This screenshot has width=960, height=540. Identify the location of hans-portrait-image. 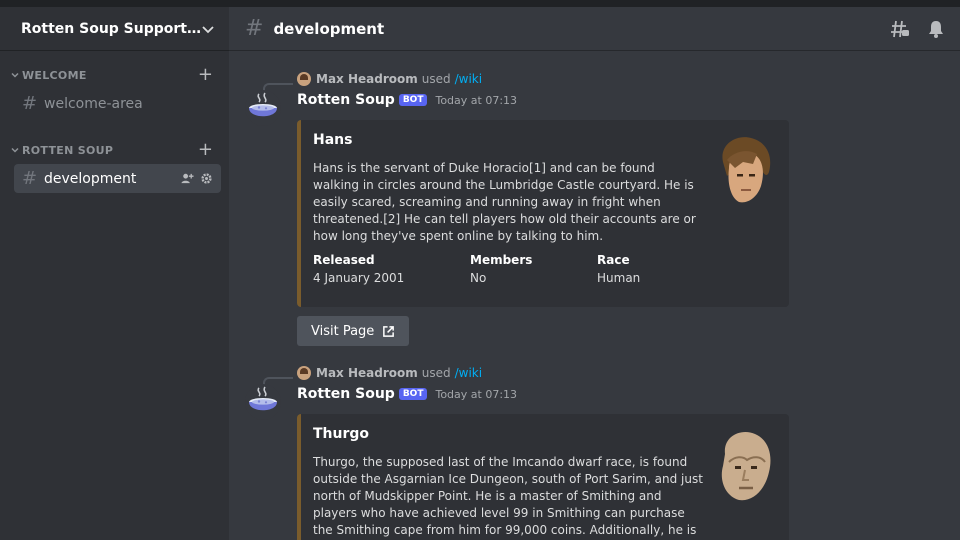
(746, 170).